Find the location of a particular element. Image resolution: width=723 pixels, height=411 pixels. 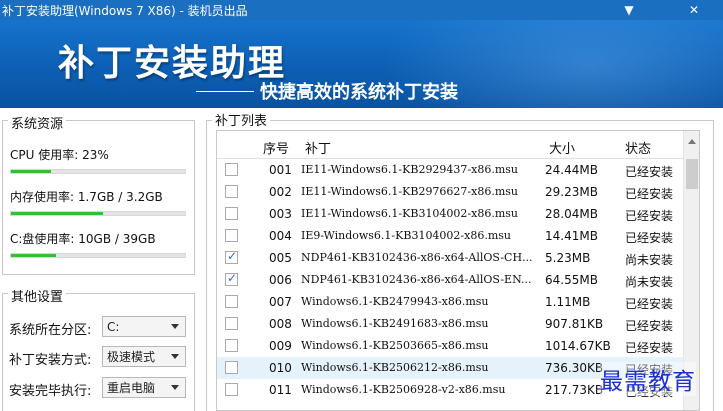

row-num: 005 is located at coordinates (280, 258).